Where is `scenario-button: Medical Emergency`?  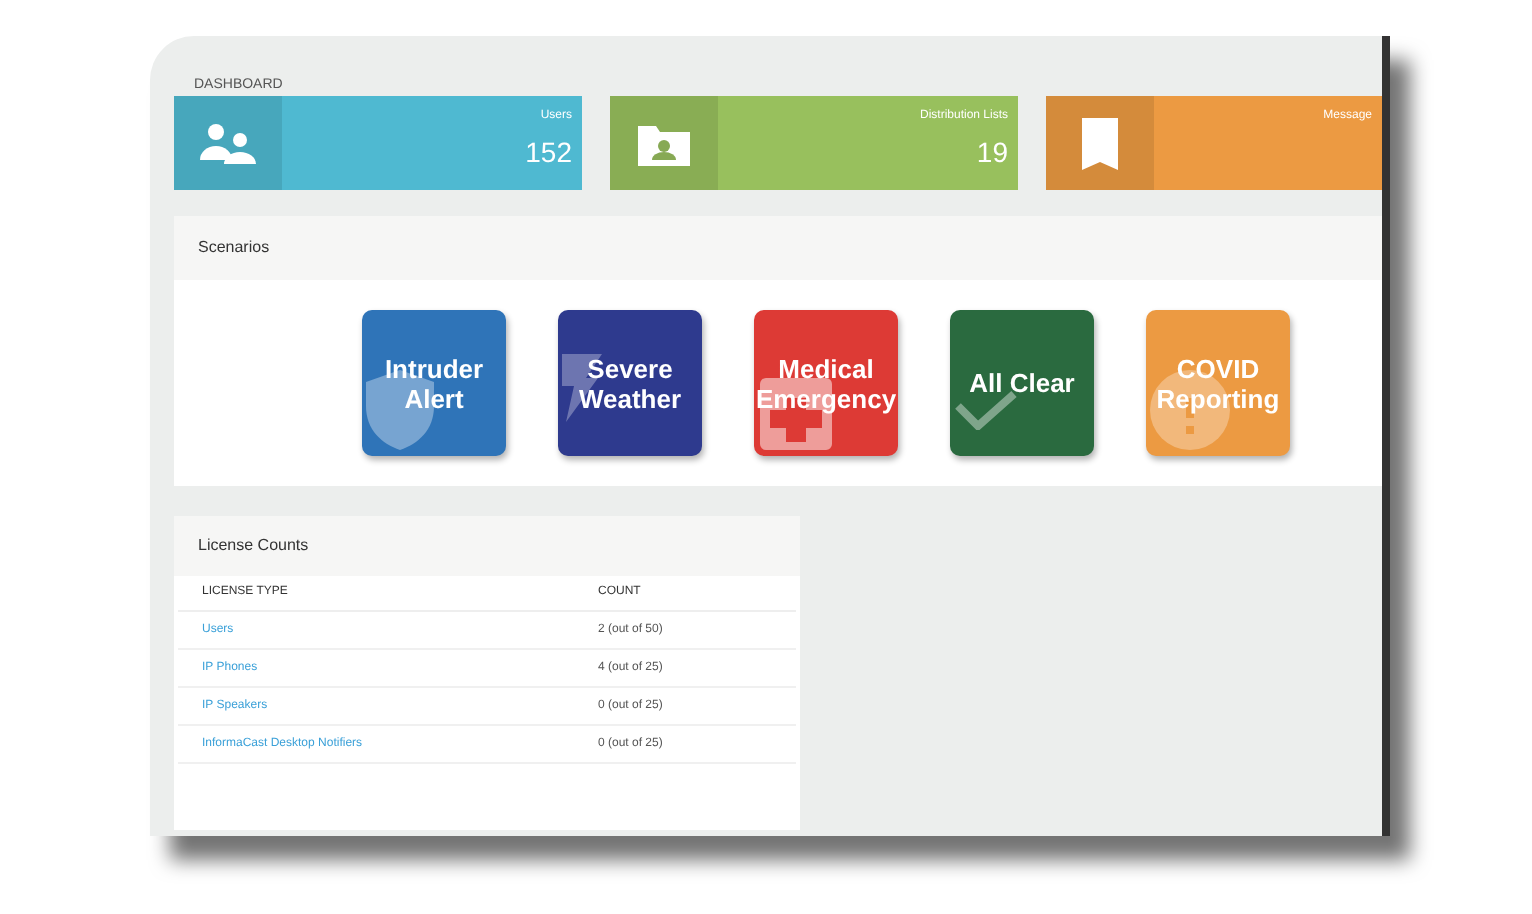 scenario-button: Medical Emergency is located at coordinates (826, 383).